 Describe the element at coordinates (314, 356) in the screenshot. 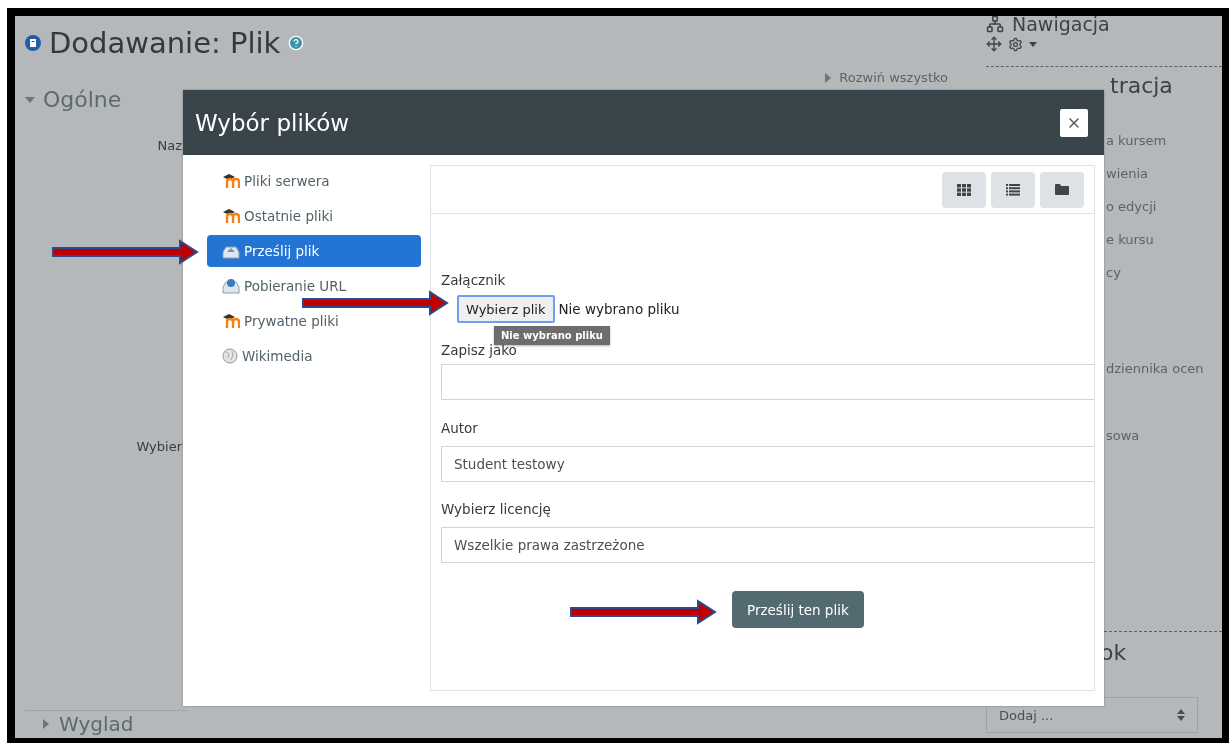

I see `repository-item: Wikimedia` at that location.